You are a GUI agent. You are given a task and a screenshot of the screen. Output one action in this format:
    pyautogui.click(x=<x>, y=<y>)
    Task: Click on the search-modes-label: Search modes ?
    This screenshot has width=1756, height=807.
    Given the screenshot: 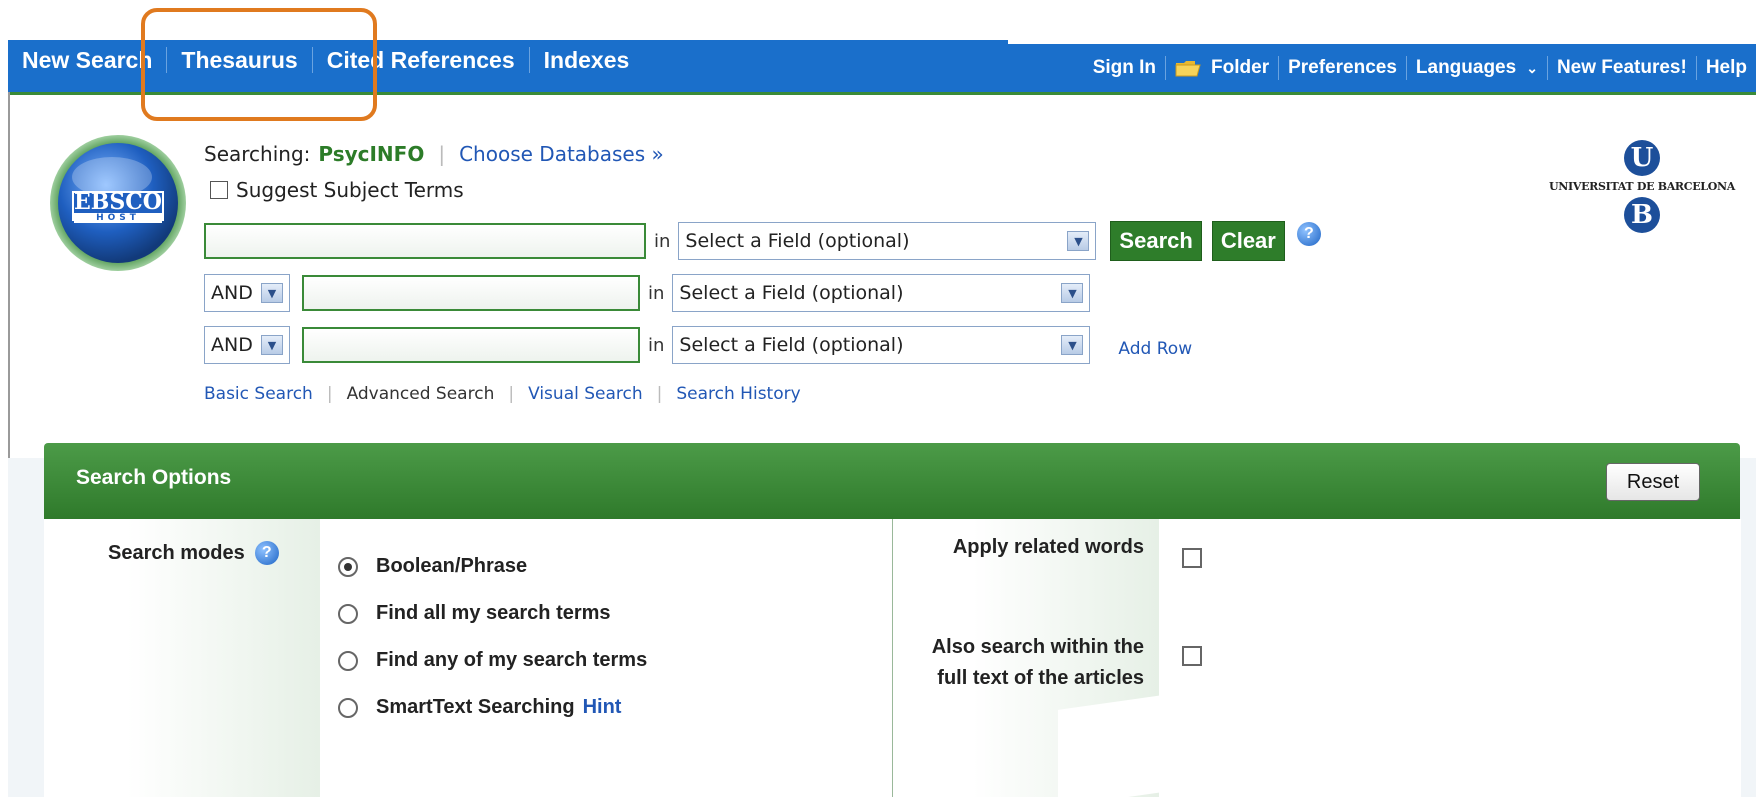 What is the action you would take?
    pyautogui.click(x=193, y=553)
    